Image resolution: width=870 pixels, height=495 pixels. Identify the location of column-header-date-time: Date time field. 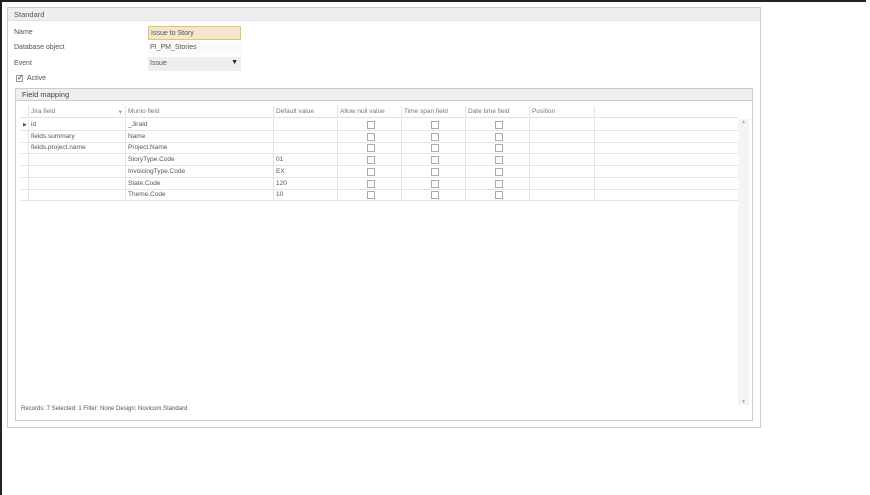
(498, 111).